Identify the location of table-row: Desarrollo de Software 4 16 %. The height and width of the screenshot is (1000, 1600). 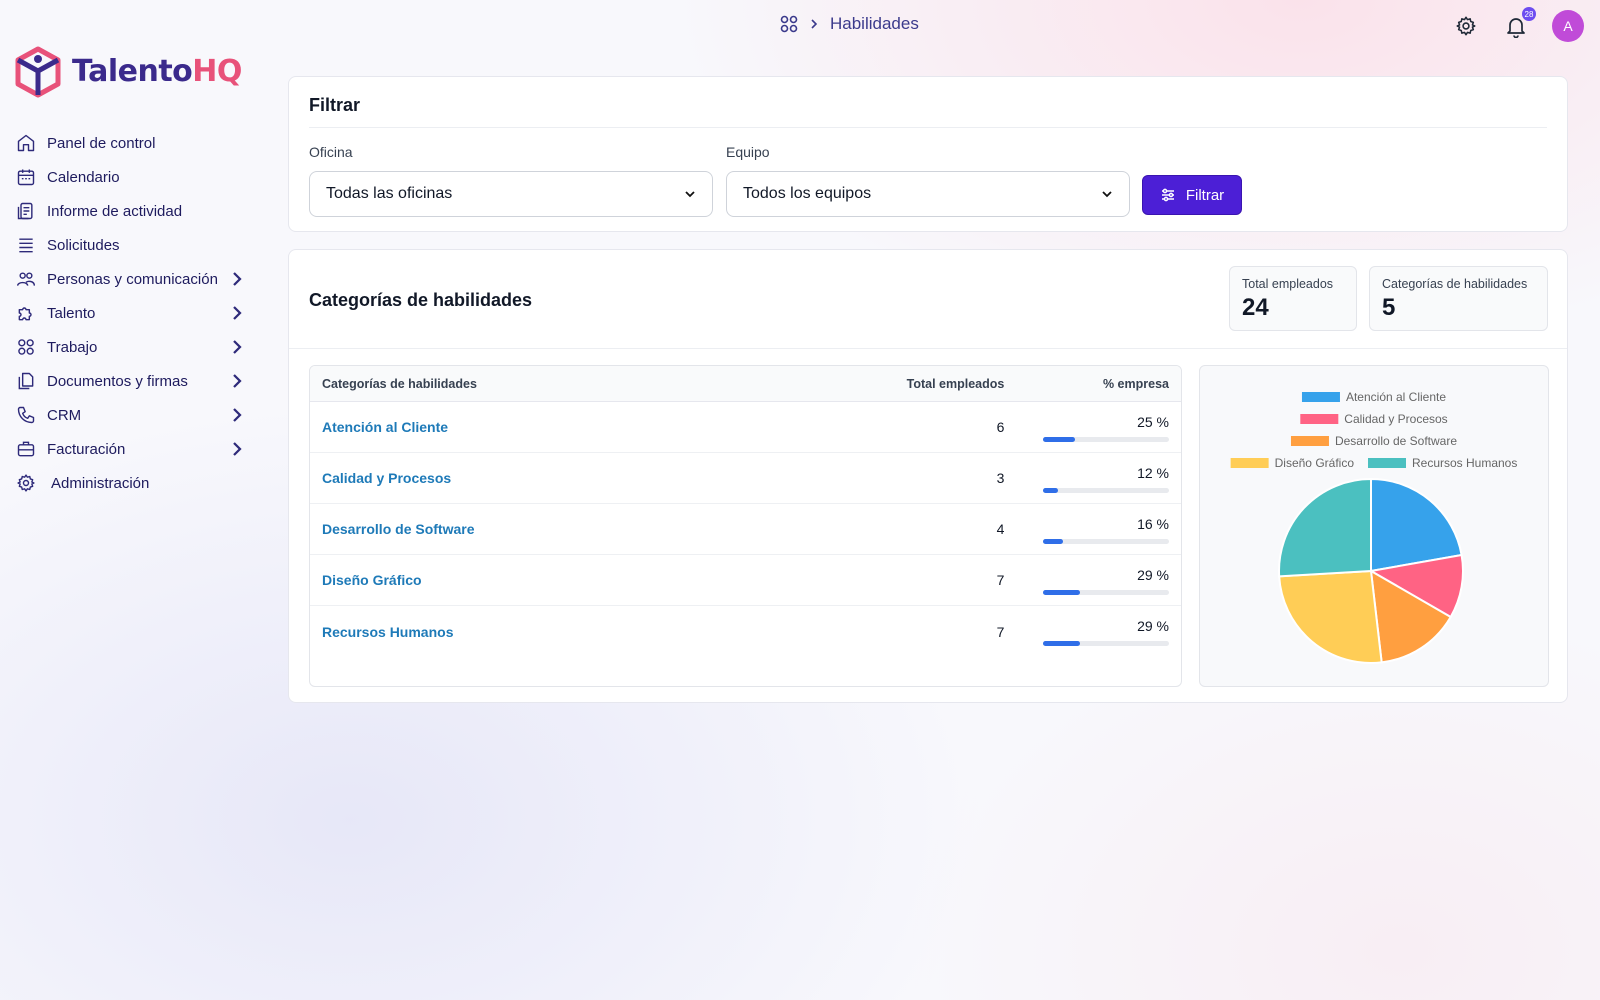
(745, 529).